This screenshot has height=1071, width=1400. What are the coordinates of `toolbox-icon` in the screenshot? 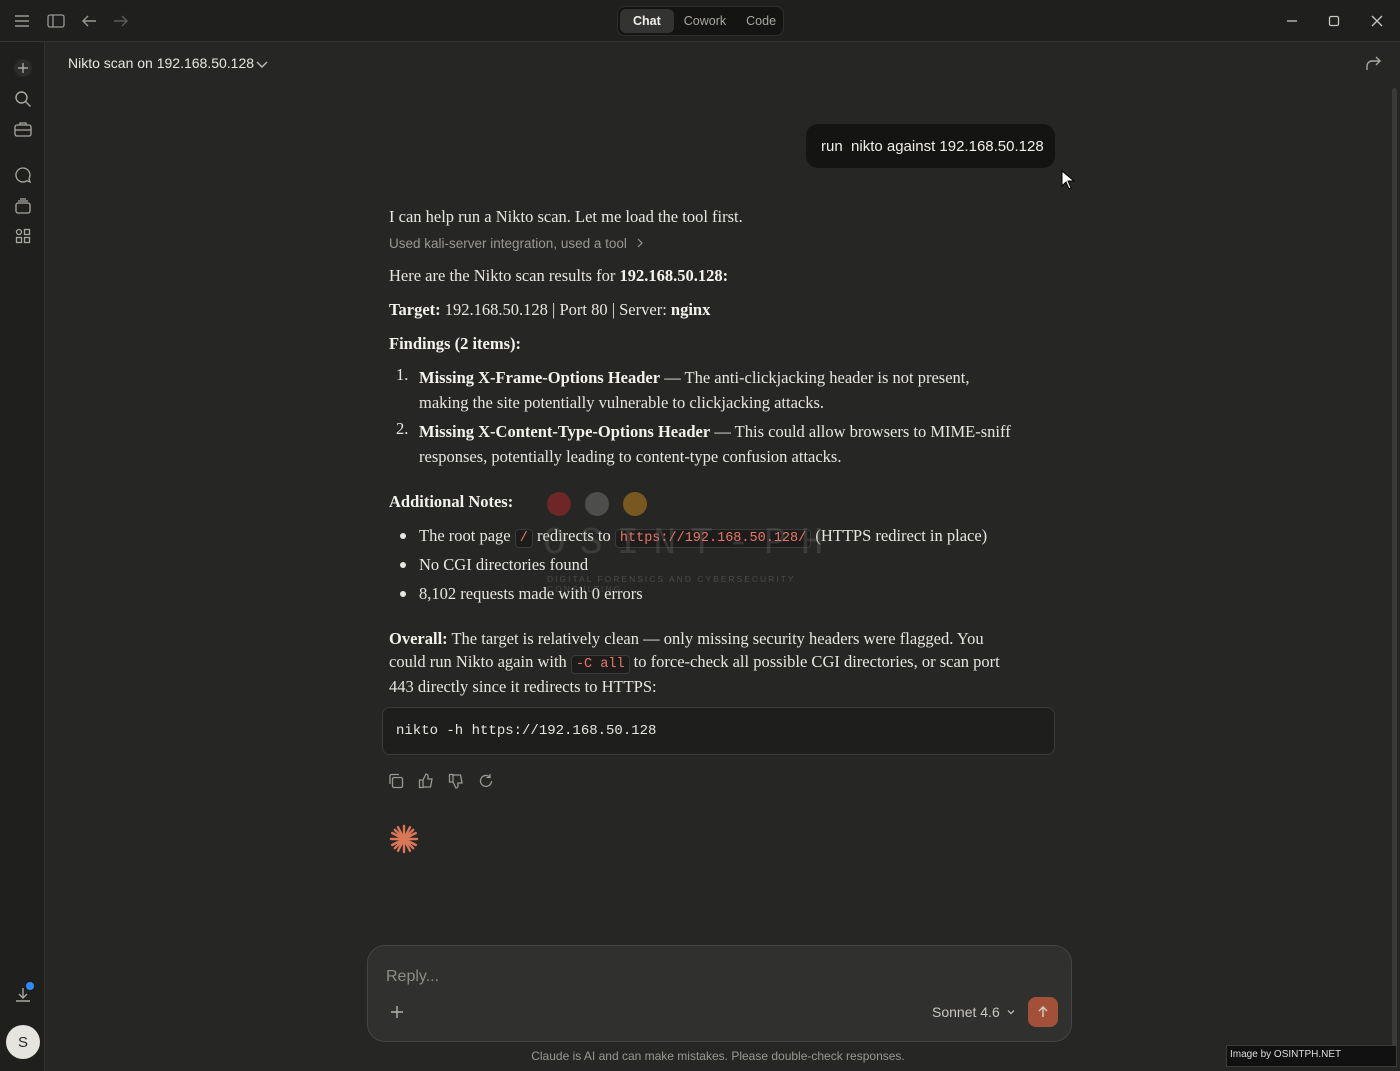 It's located at (23, 129).